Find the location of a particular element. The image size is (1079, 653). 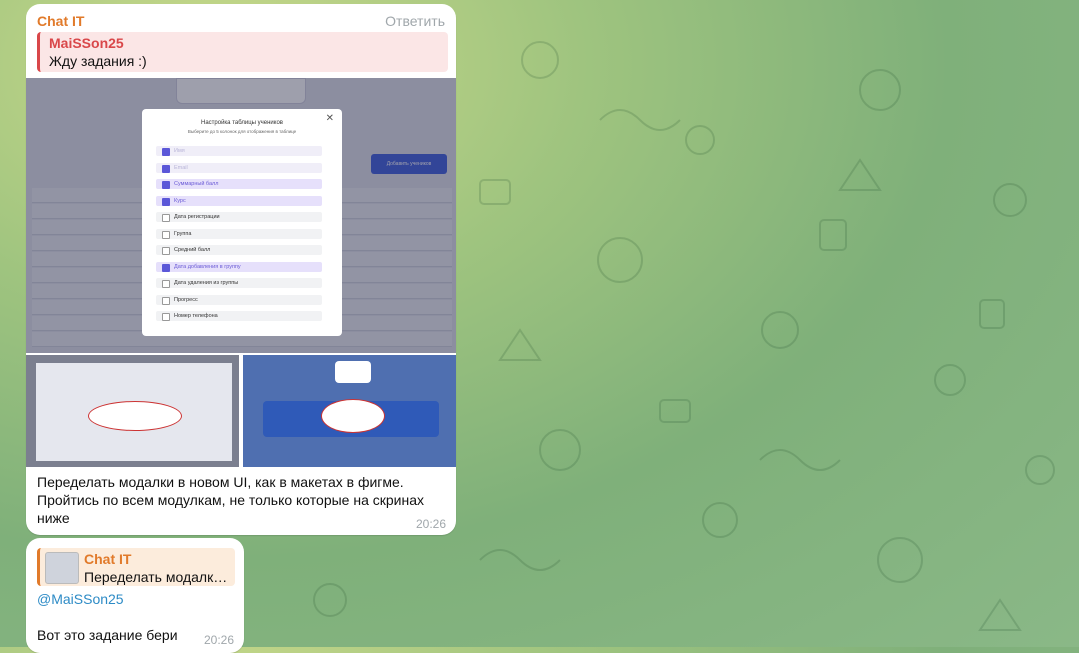

quote-thumbnail is located at coordinates (62, 568).